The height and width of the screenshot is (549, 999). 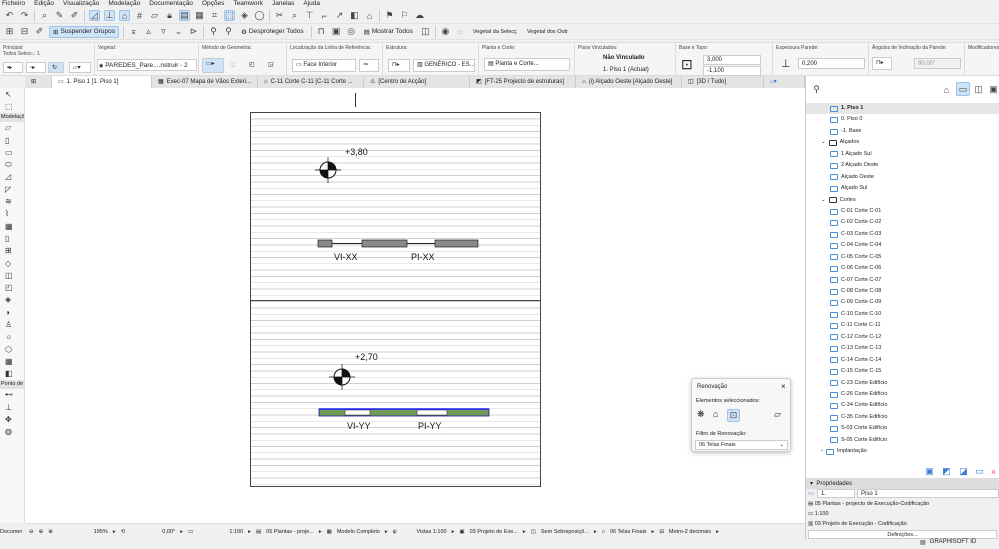 I want to click on tool-column: ▯, so click(x=12, y=140).